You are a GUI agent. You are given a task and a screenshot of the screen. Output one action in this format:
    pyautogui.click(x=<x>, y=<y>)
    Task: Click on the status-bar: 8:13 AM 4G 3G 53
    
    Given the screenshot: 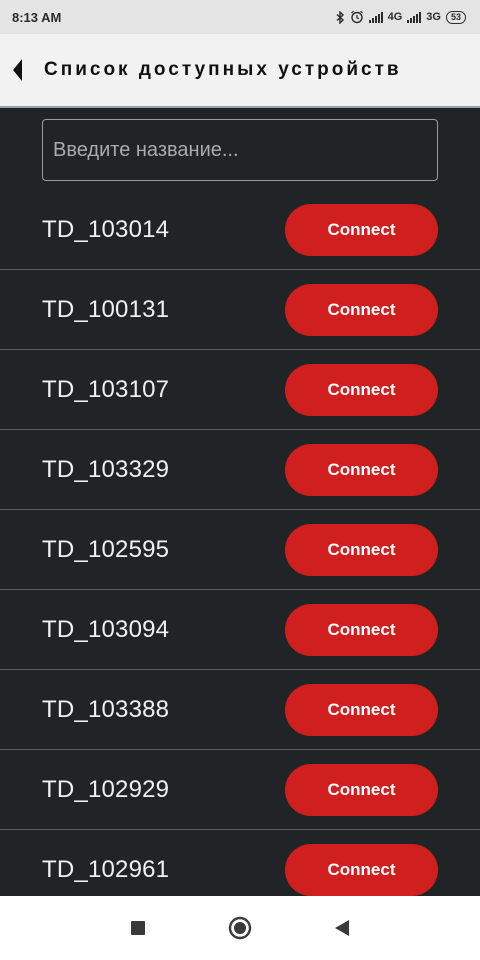 What is the action you would take?
    pyautogui.click(x=240, y=17)
    